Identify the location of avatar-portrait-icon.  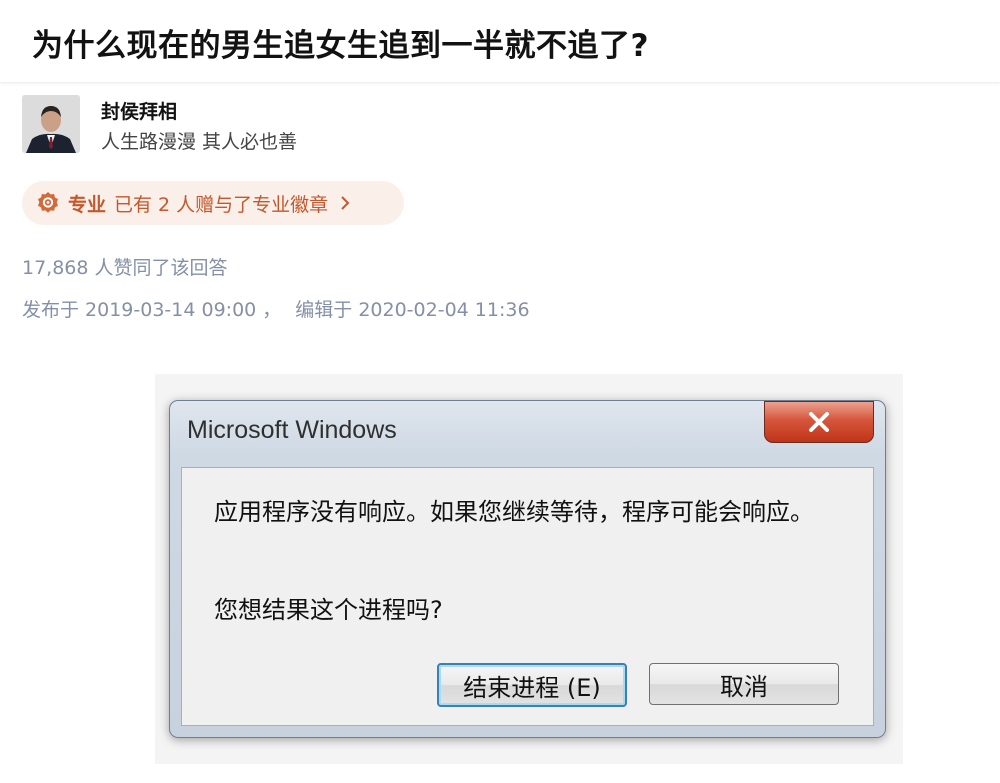
(51, 124).